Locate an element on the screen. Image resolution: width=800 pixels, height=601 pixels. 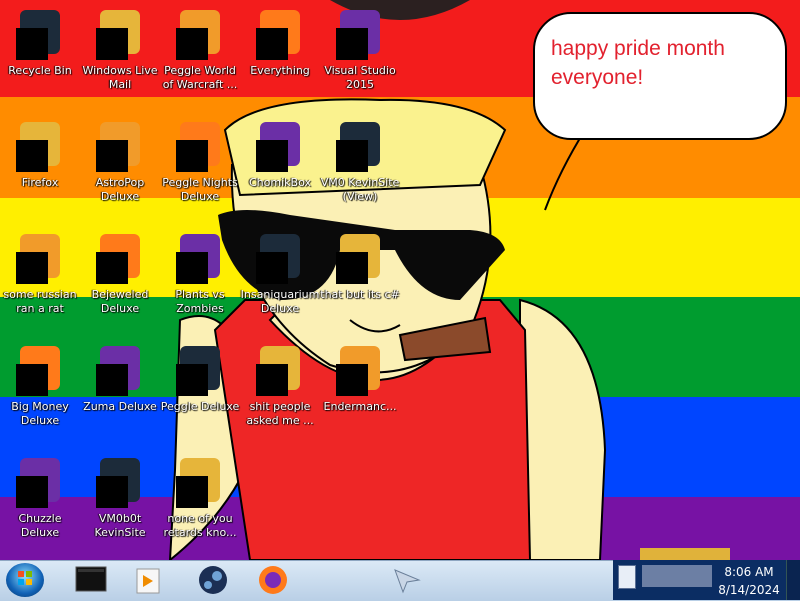
desktop-icon-plants-vs-zombies: Plants vs Zombies is located at coordinates (200, 282).